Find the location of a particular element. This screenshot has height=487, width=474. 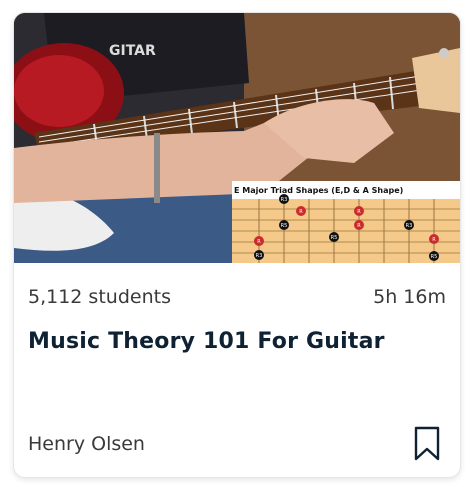

course-duration: 5h 16m is located at coordinates (409, 297).